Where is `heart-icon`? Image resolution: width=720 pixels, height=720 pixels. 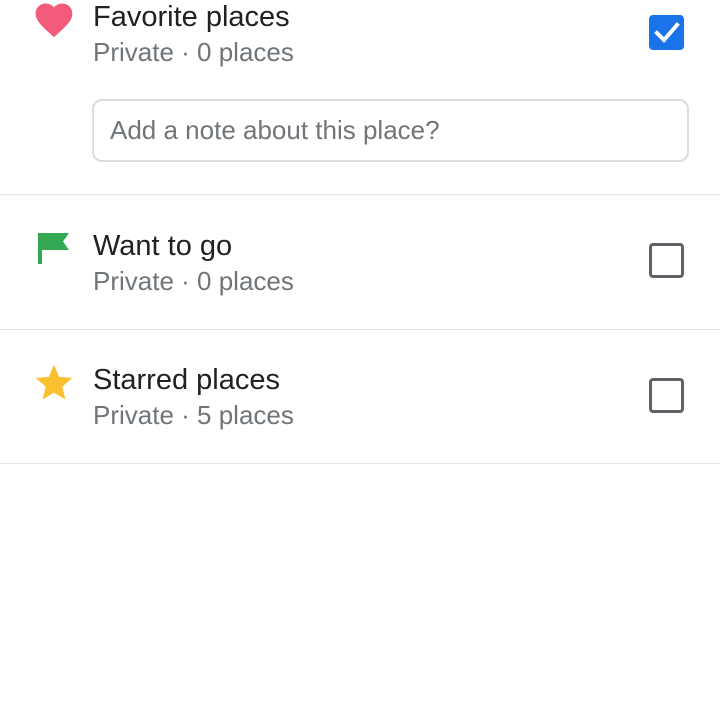
heart-icon is located at coordinates (54, 21).